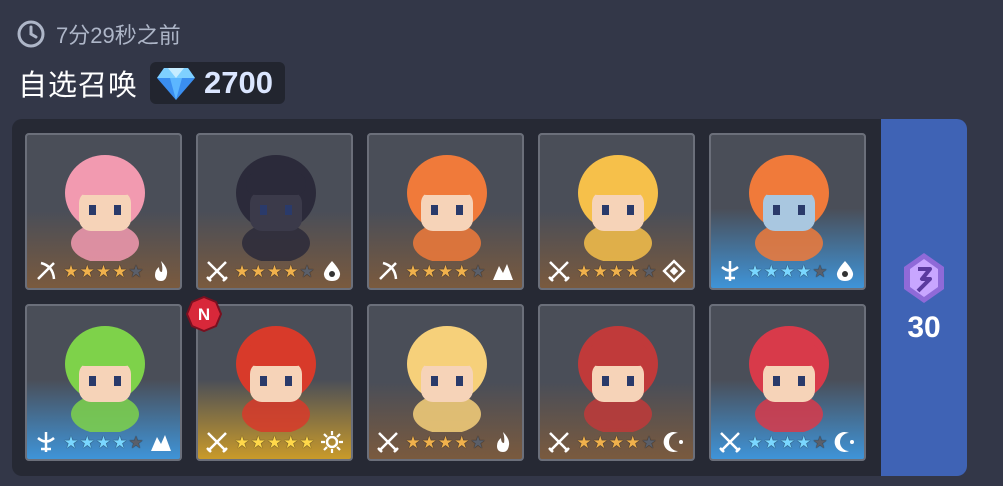 This screenshot has height=486, width=1003. I want to click on new-badge: N, so click(204, 314).